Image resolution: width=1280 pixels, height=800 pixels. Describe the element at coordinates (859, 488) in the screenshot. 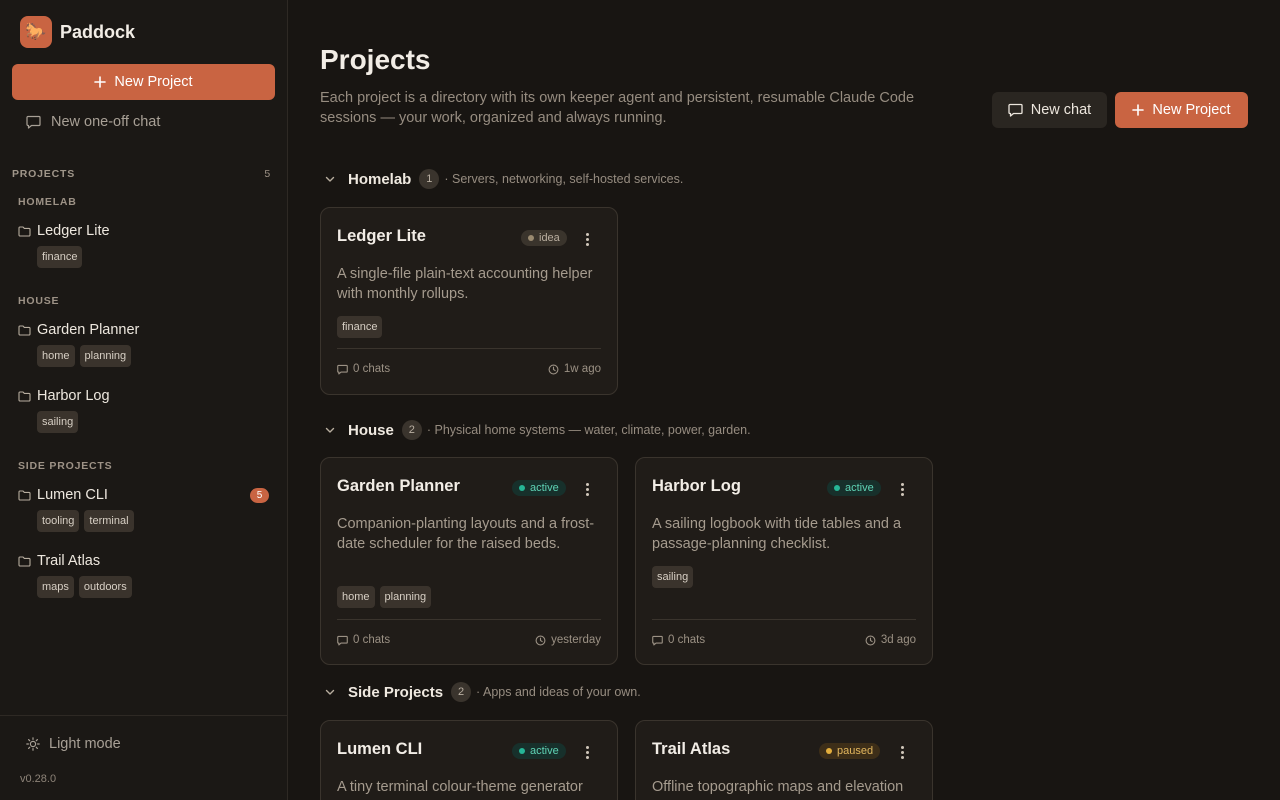

I see `status-label: active` at that location.